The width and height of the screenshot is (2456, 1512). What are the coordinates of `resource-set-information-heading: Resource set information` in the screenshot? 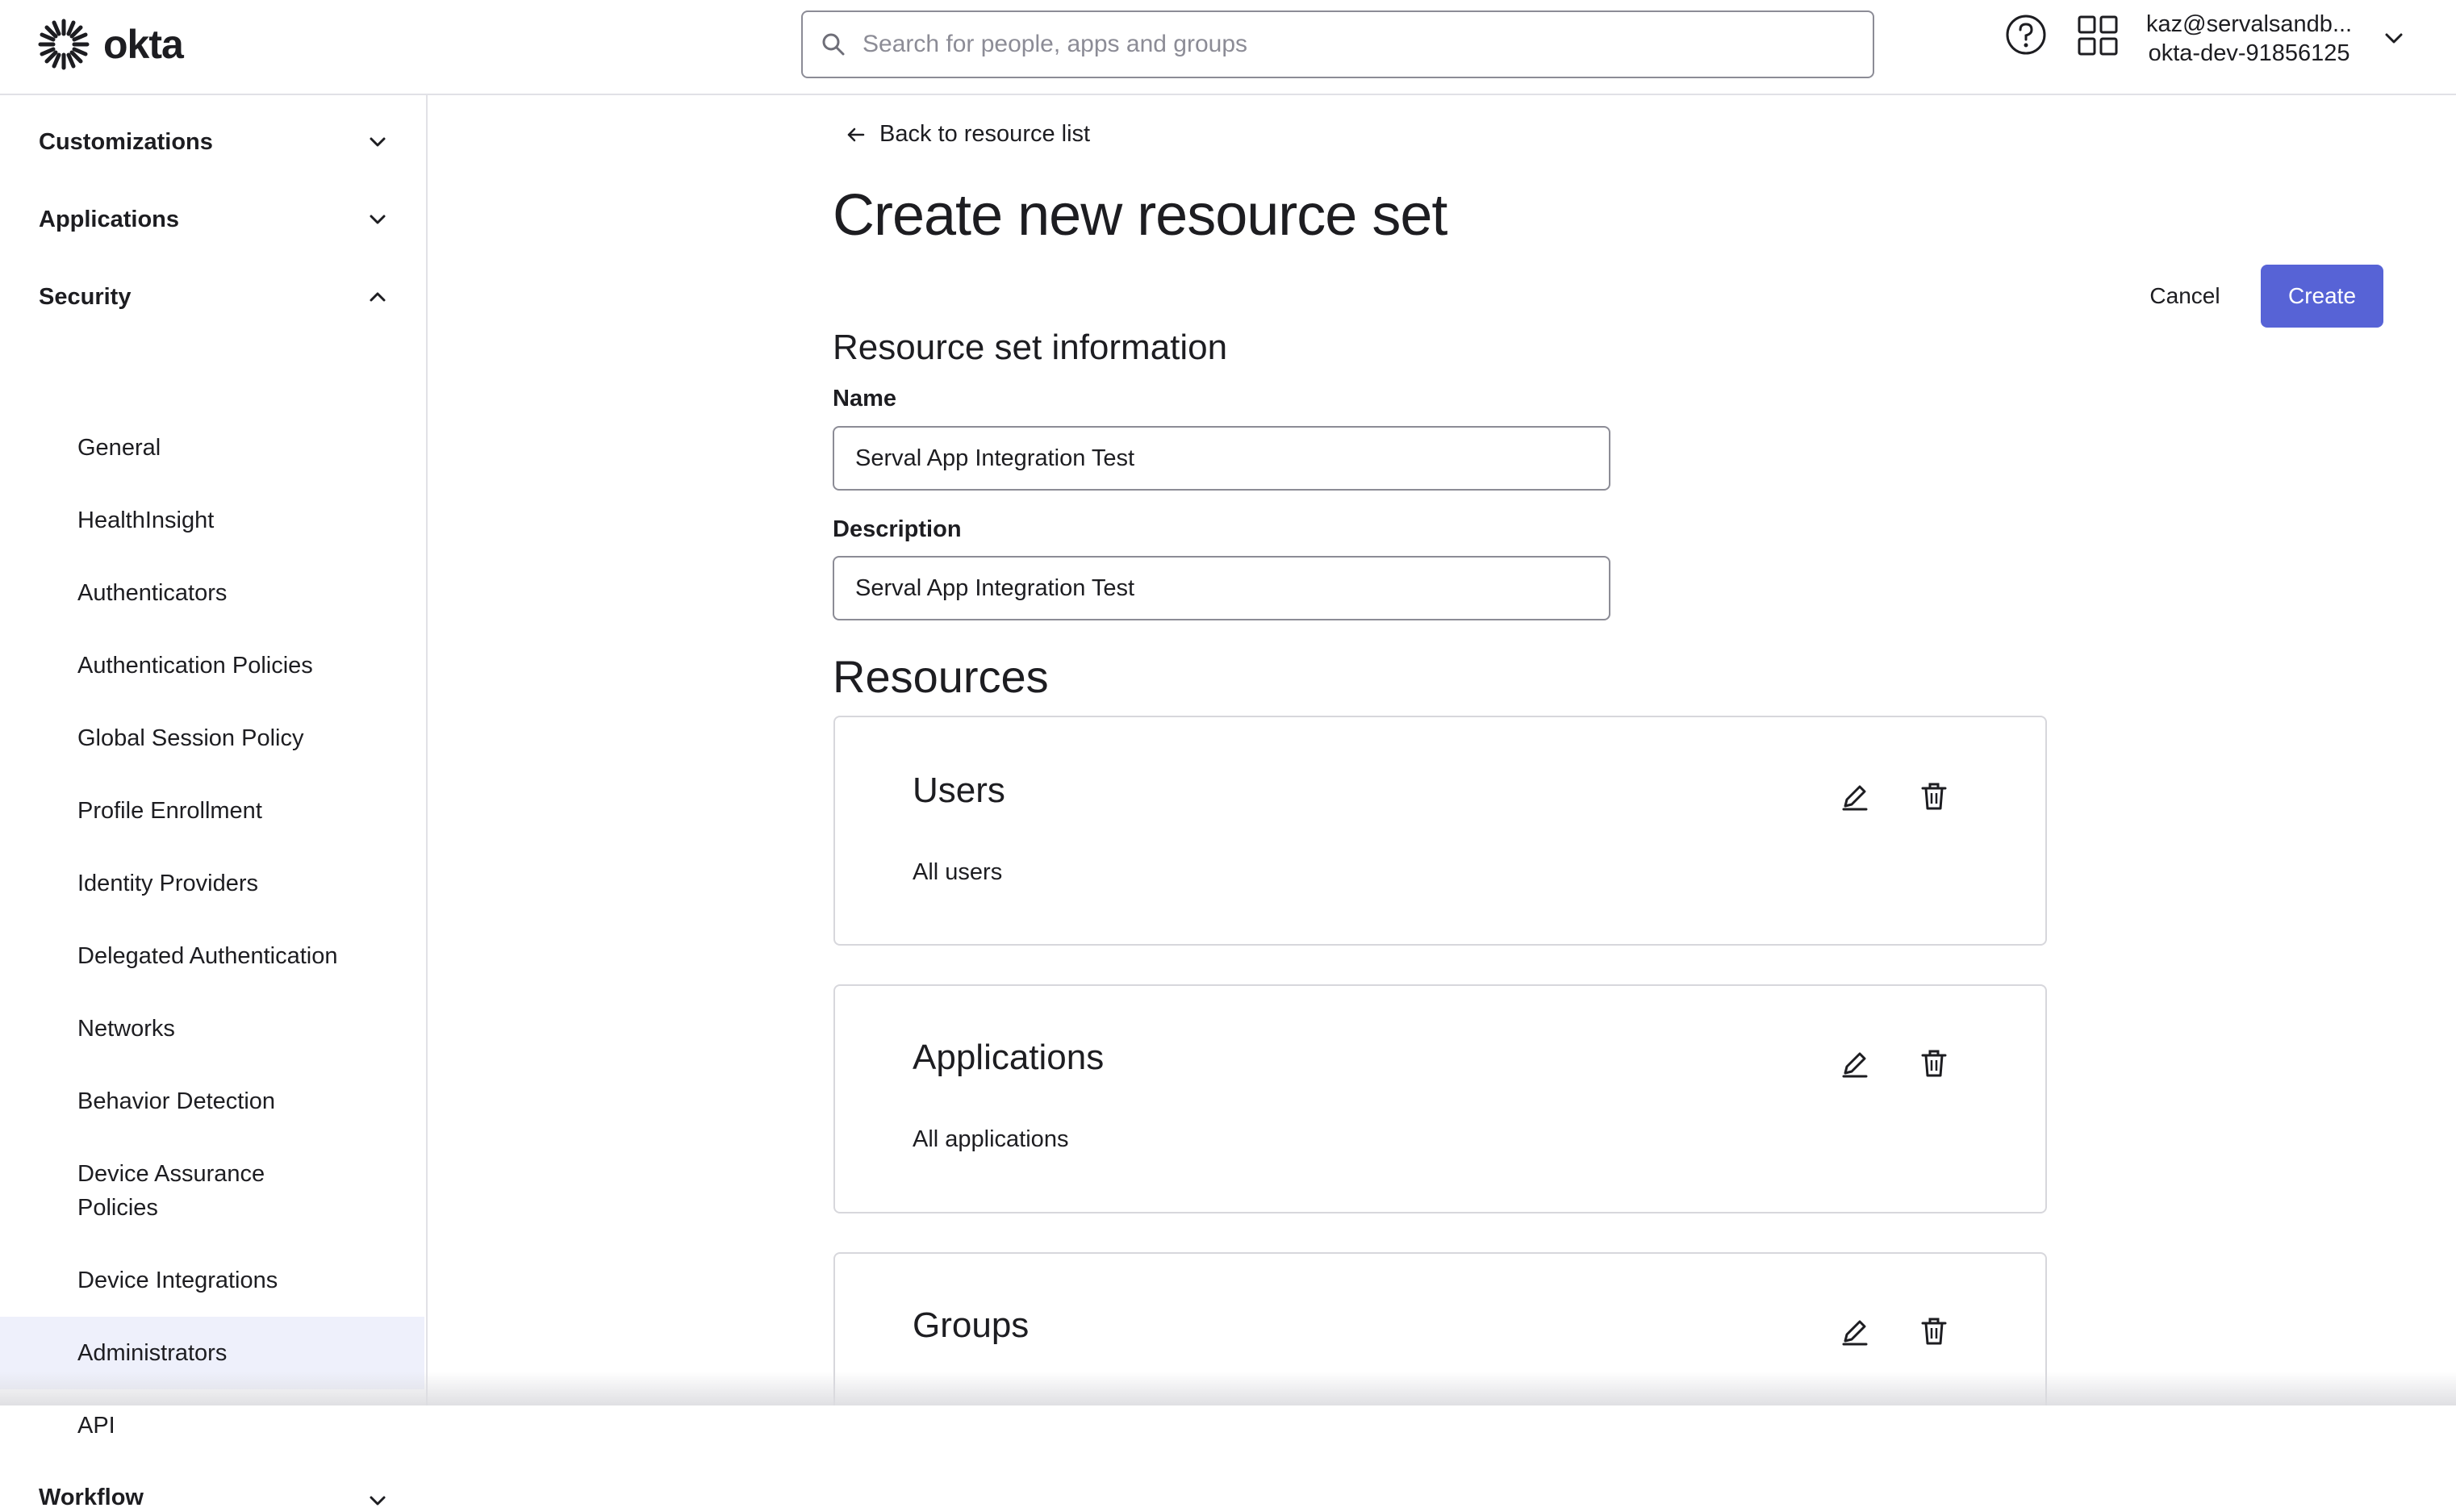 It's located at (1030, 347).